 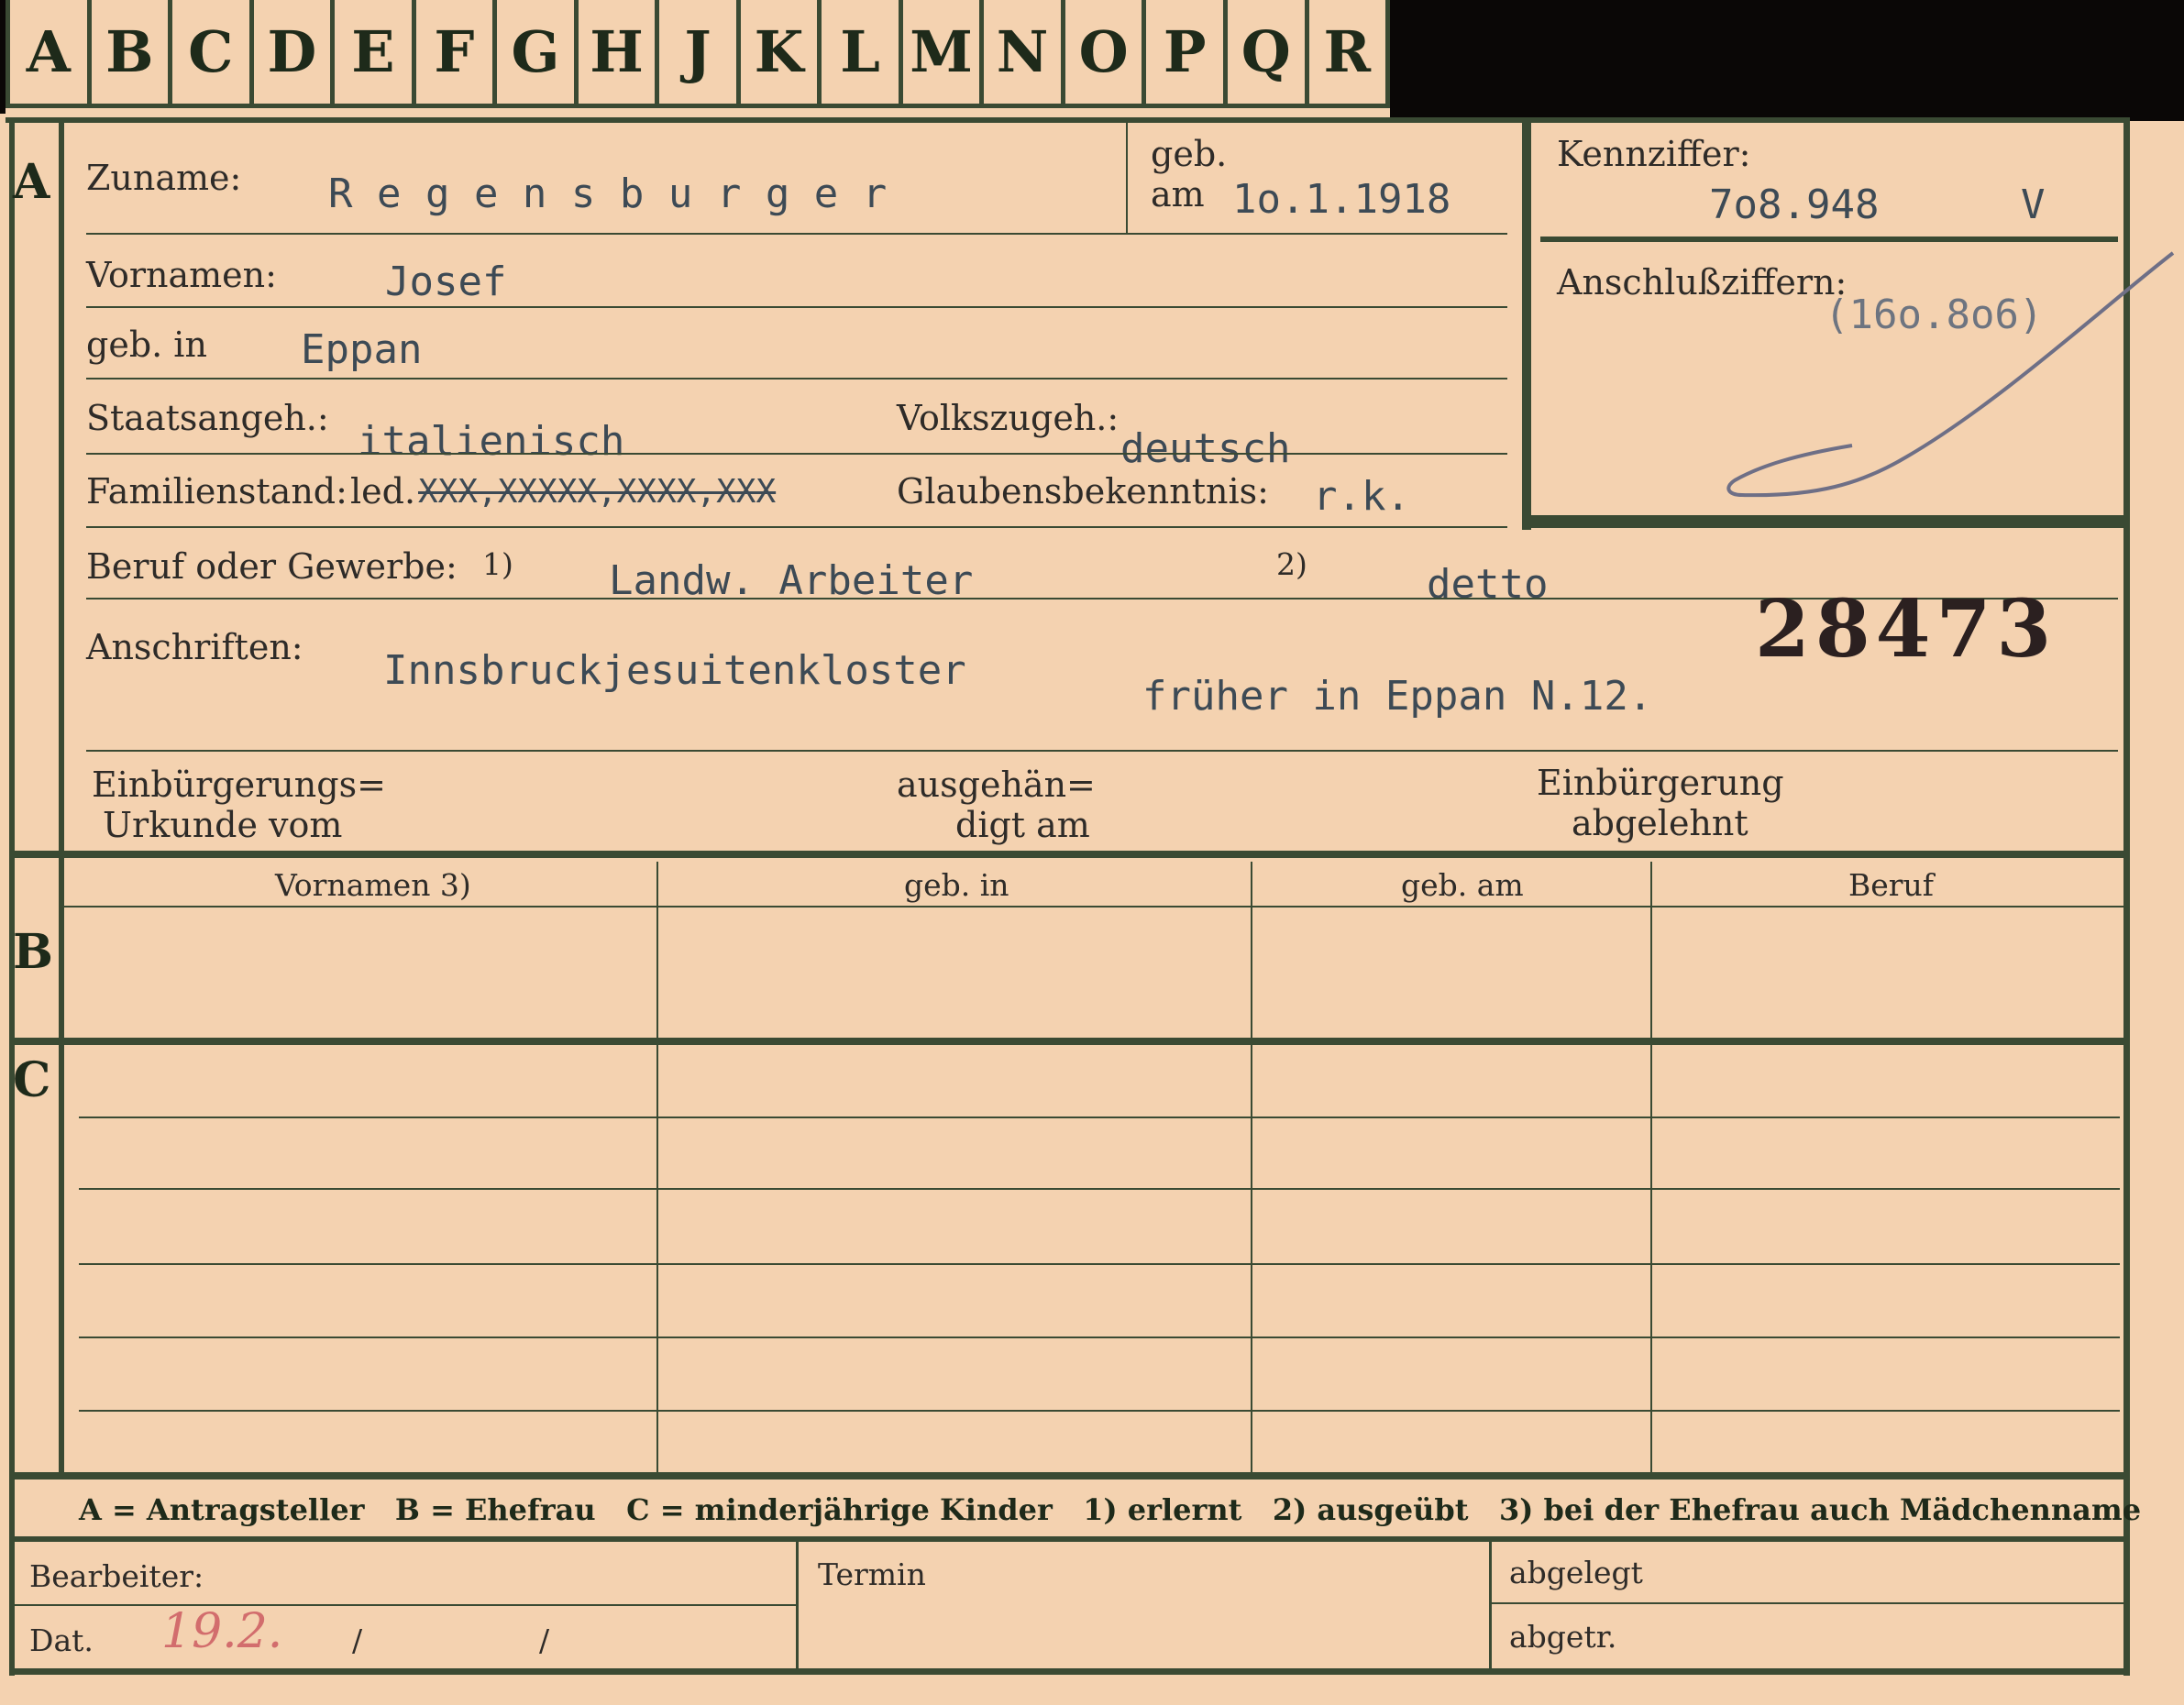 What do you see at coordinates (31, 182) in the screenshot?
I see `section-a-letter: A` at bounding box center [31, 182].